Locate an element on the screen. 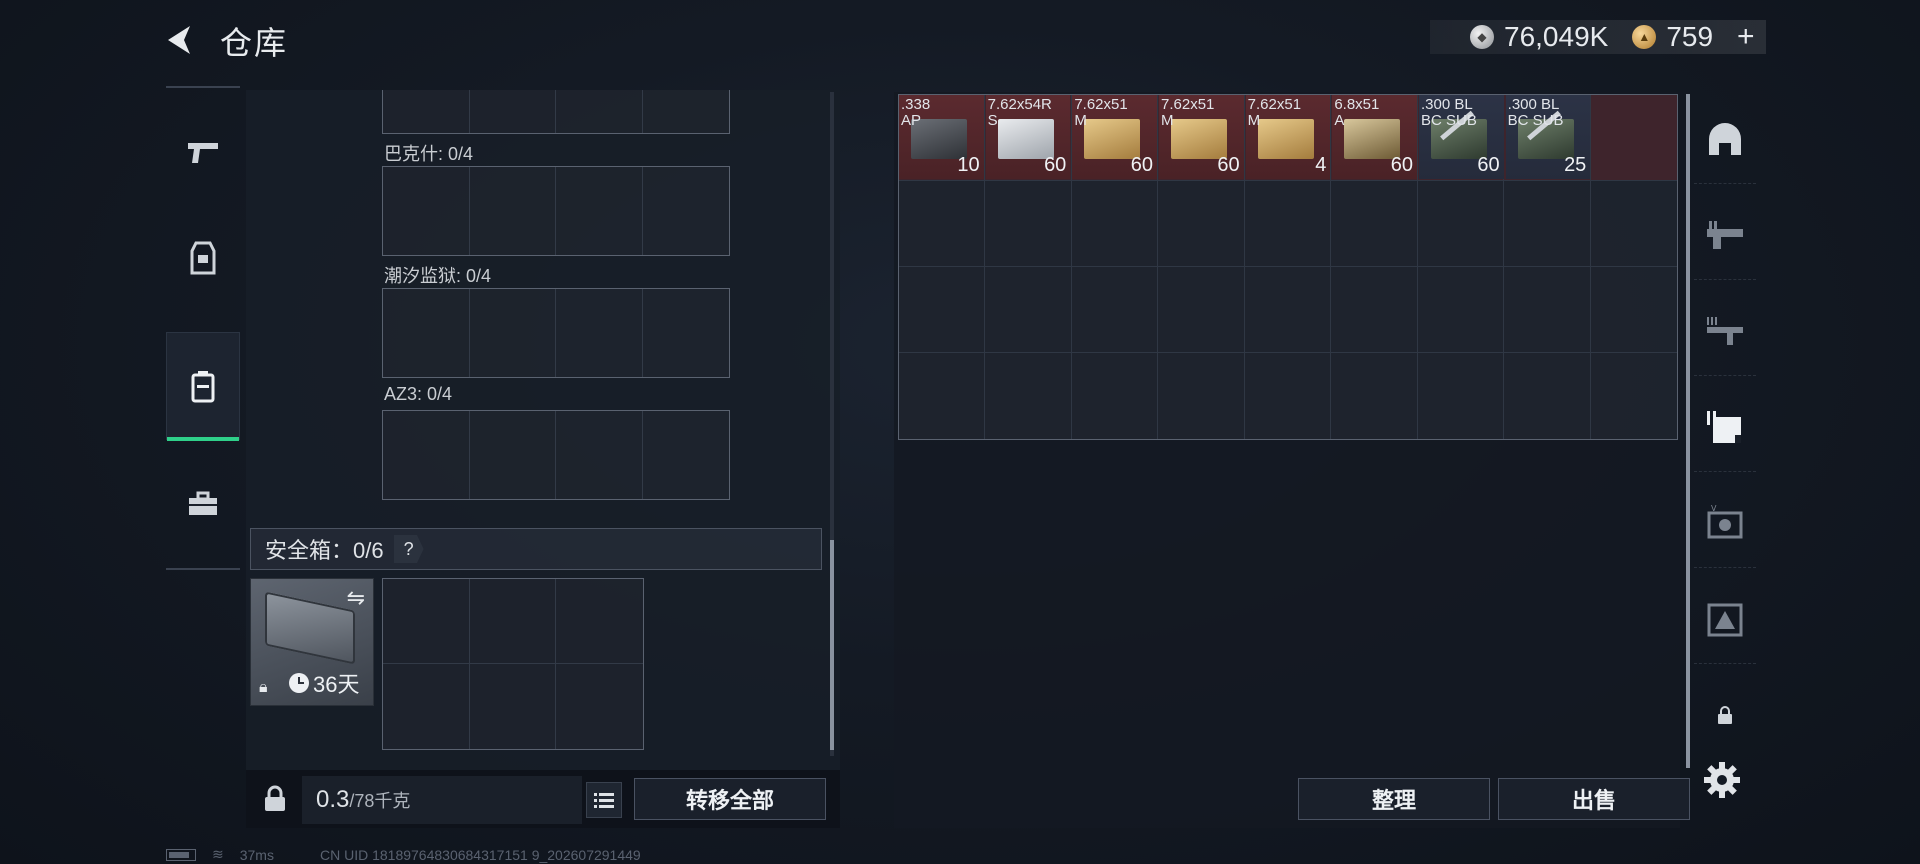 This screenshot has height=864, width=1920. right-scrollbar is located at coordinates (1688, 431).